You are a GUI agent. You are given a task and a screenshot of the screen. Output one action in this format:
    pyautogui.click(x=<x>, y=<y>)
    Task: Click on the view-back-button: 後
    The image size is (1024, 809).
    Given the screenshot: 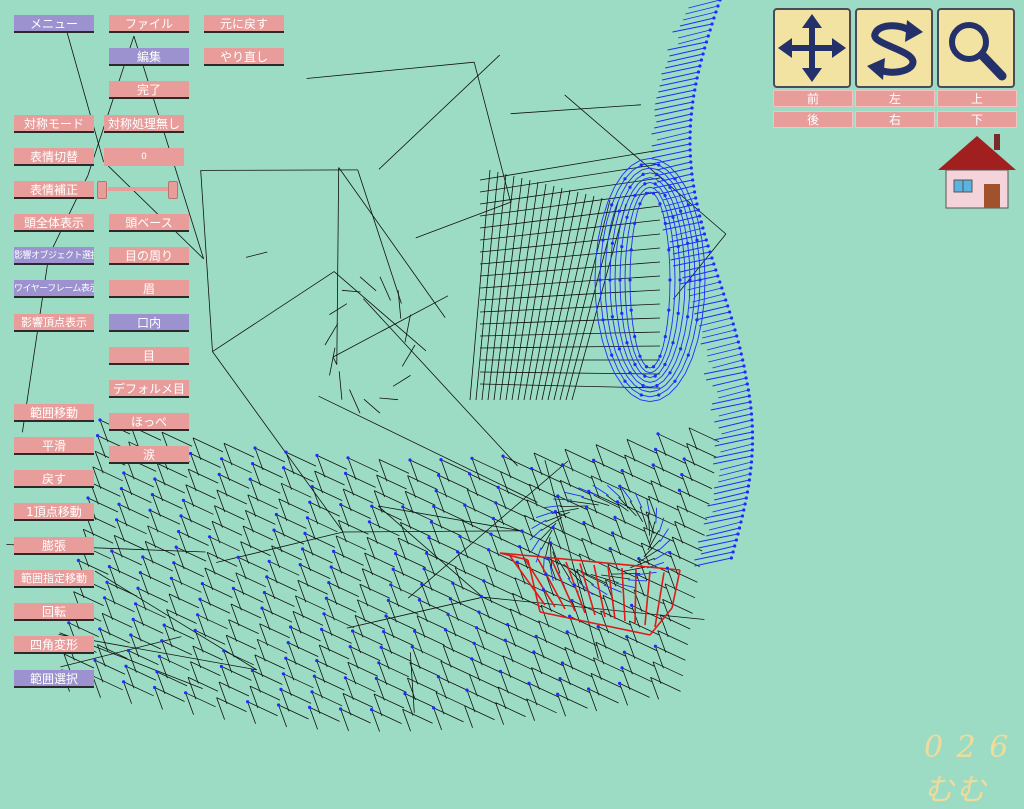 What is the action you would take?
    pyautogui.click(x=813, y=119)
    